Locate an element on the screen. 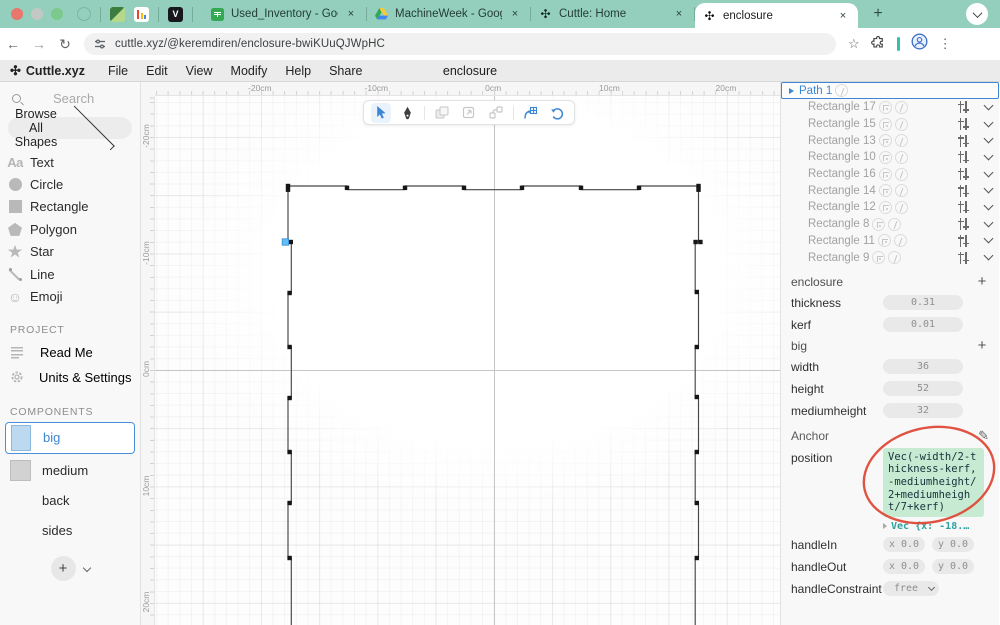 The image size is (1000, 625). layer-item-rectangle-14: Rectangle 14 is located at coordinates (890, 190).